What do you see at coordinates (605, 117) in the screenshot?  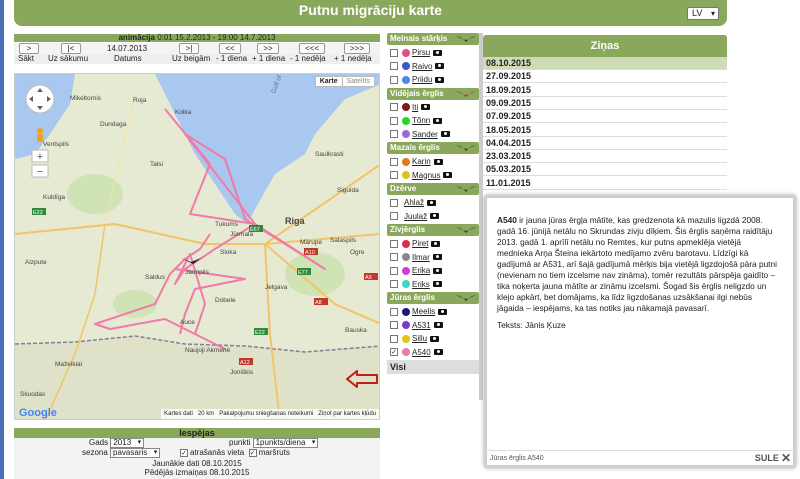 I see `news-item: 07.09.2015` at bounding box center [605, 117].